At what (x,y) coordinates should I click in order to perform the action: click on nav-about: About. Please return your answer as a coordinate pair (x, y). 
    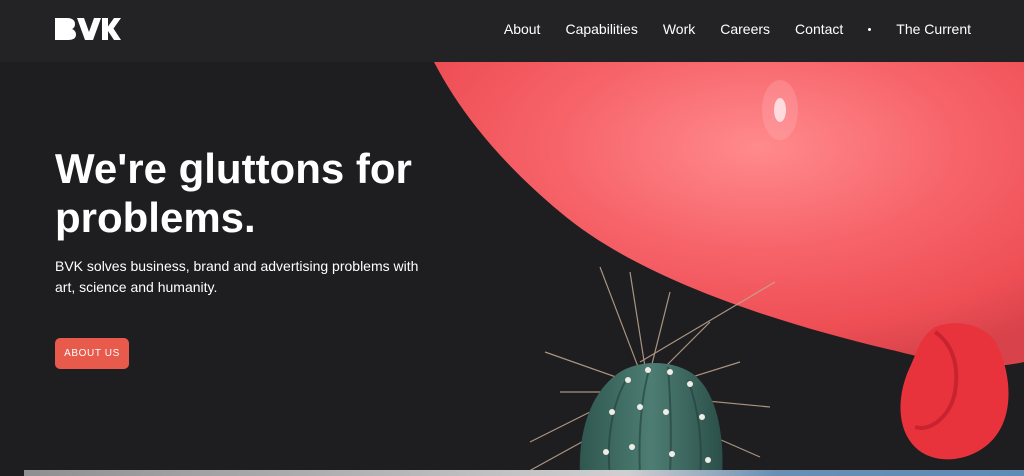
    Looking at the image, I should click on (522, 29).